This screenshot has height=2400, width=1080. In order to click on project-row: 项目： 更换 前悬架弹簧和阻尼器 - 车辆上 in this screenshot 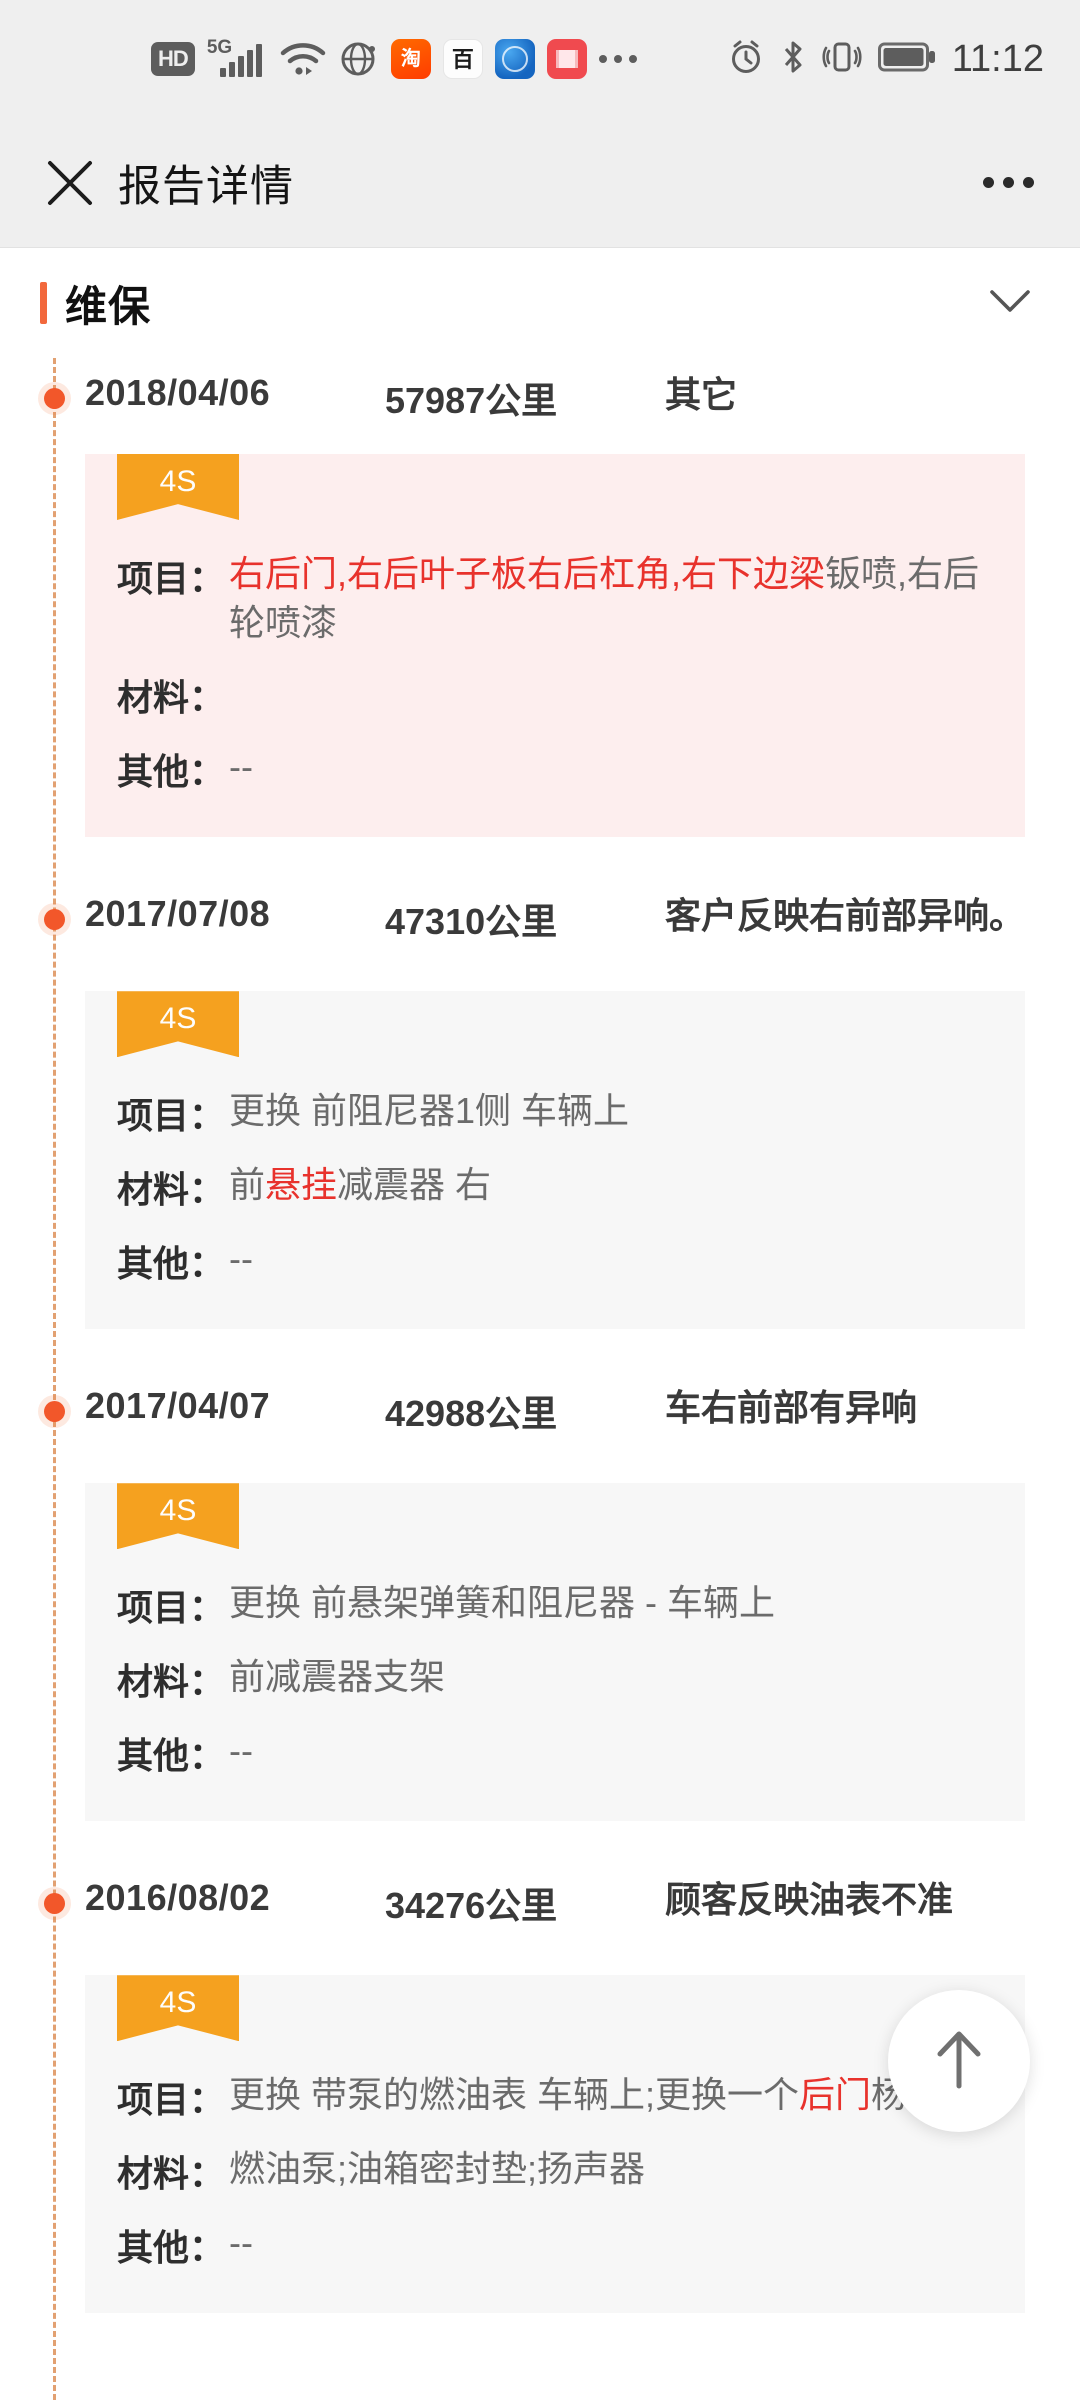, I will do `click(555, 1605)`.